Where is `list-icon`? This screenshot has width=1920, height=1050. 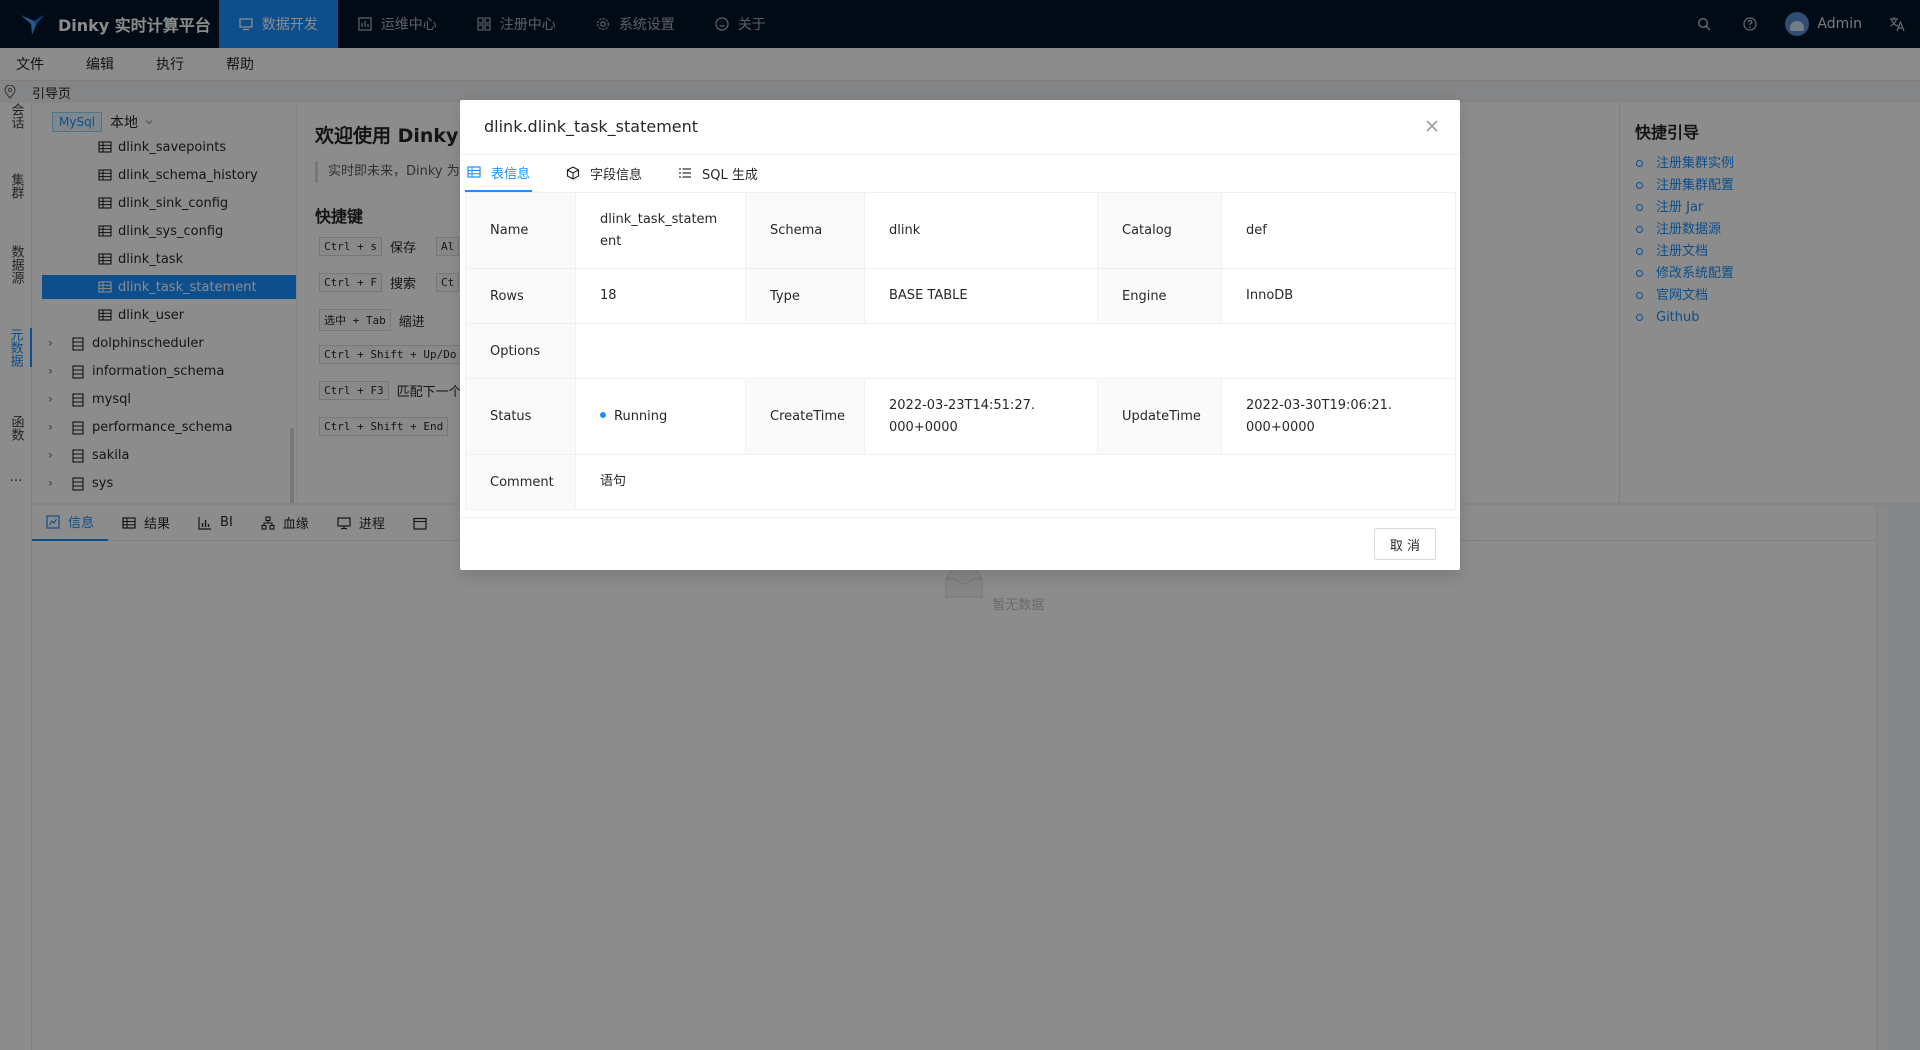 list-icon is located at coordinates (685, 173).